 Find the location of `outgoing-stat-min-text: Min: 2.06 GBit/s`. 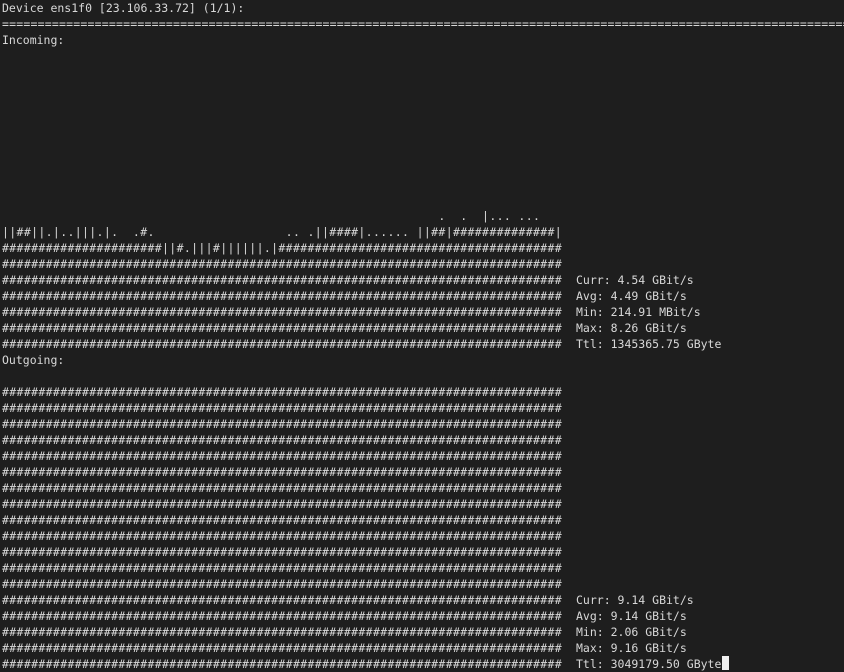

outgoing-stat-min-text: Min: 2.06 GBit/s is located at coordinates (631, 632).